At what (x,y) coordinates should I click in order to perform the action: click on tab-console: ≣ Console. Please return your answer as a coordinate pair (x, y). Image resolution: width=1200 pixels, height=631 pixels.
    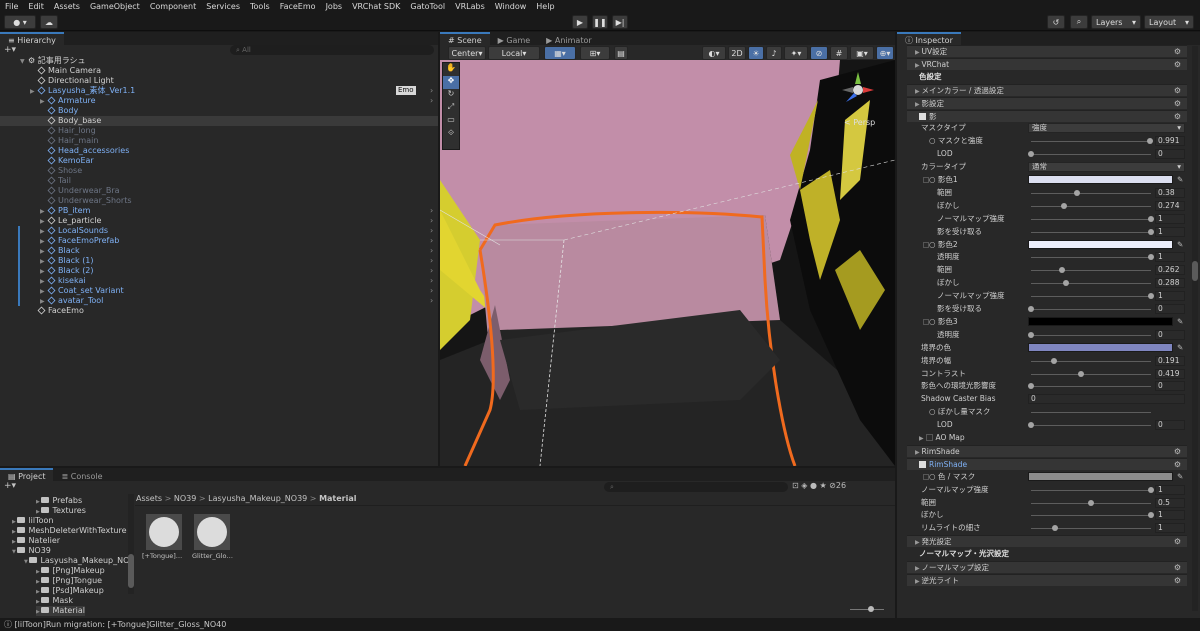
    Looking at the image, I should click on (82, 474).